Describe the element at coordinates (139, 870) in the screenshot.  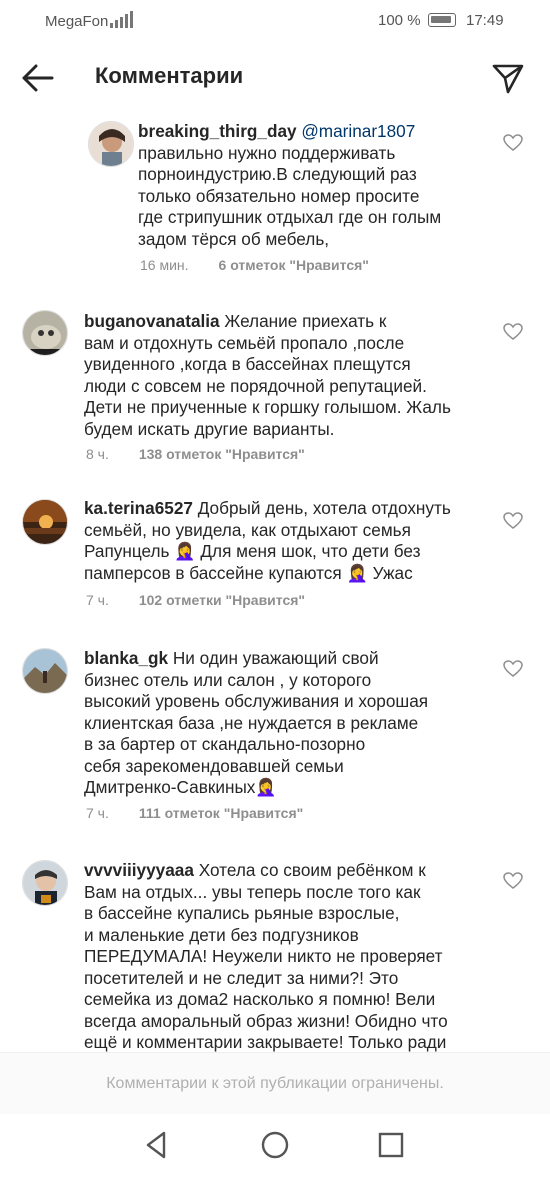
I see `comment-username: vvvviiiyyyaaa` at that location.